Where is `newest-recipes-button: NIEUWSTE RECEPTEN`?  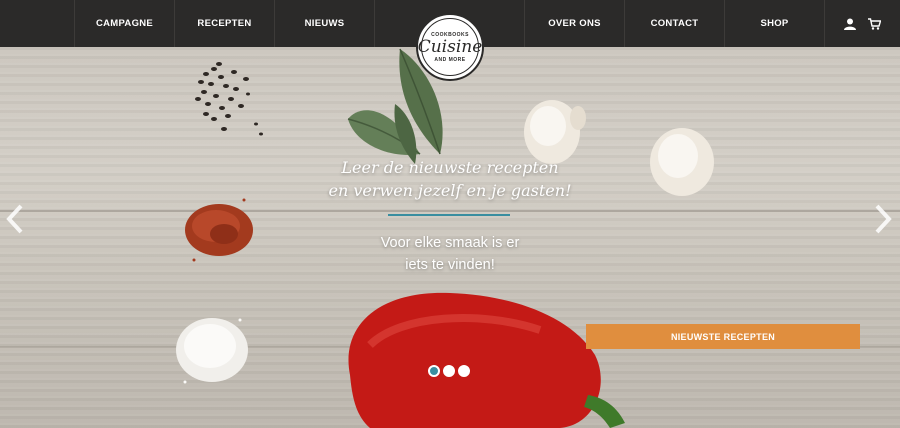
newest-recipes-button: NIEUWSTE RECEPTEN is located at coordinates (723, 336).